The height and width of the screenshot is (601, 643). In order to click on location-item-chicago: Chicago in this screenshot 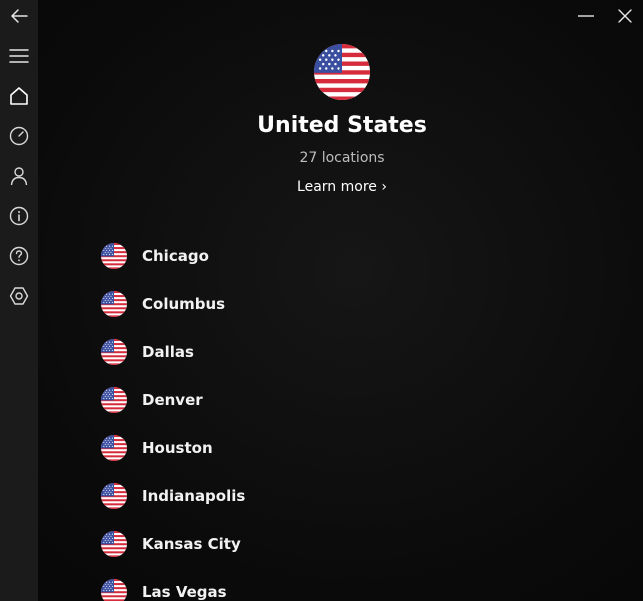, I will do `click(310, 256)`.